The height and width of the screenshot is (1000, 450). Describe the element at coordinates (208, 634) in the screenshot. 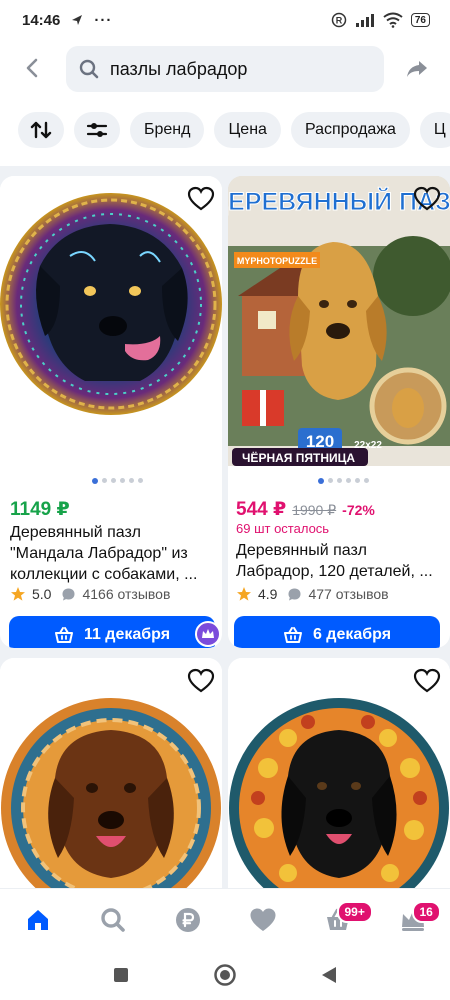

I see `premium-badge-icon` at that location.